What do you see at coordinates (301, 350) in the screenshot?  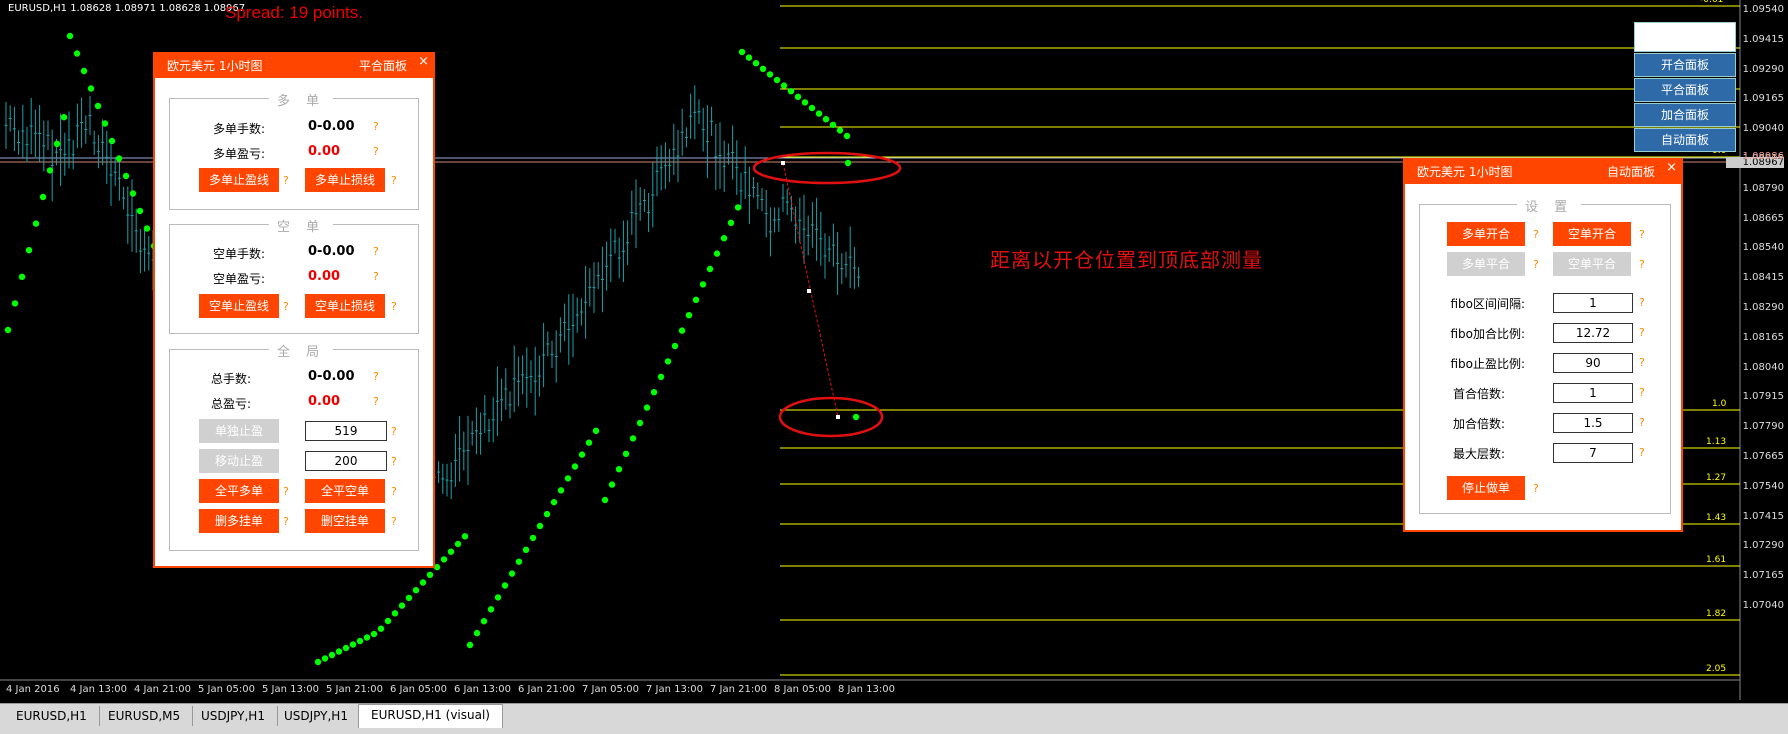 I see `global-legend: 全 局` at bounding box center [301, 350].